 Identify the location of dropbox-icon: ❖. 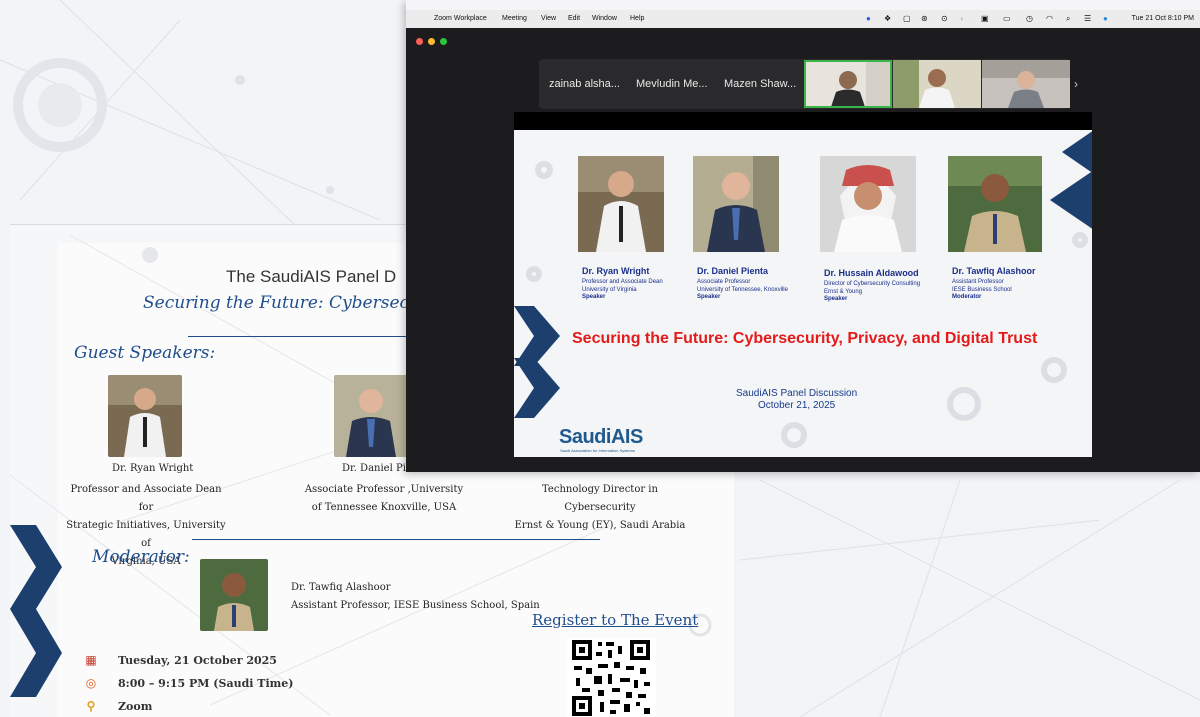
(887, 18).